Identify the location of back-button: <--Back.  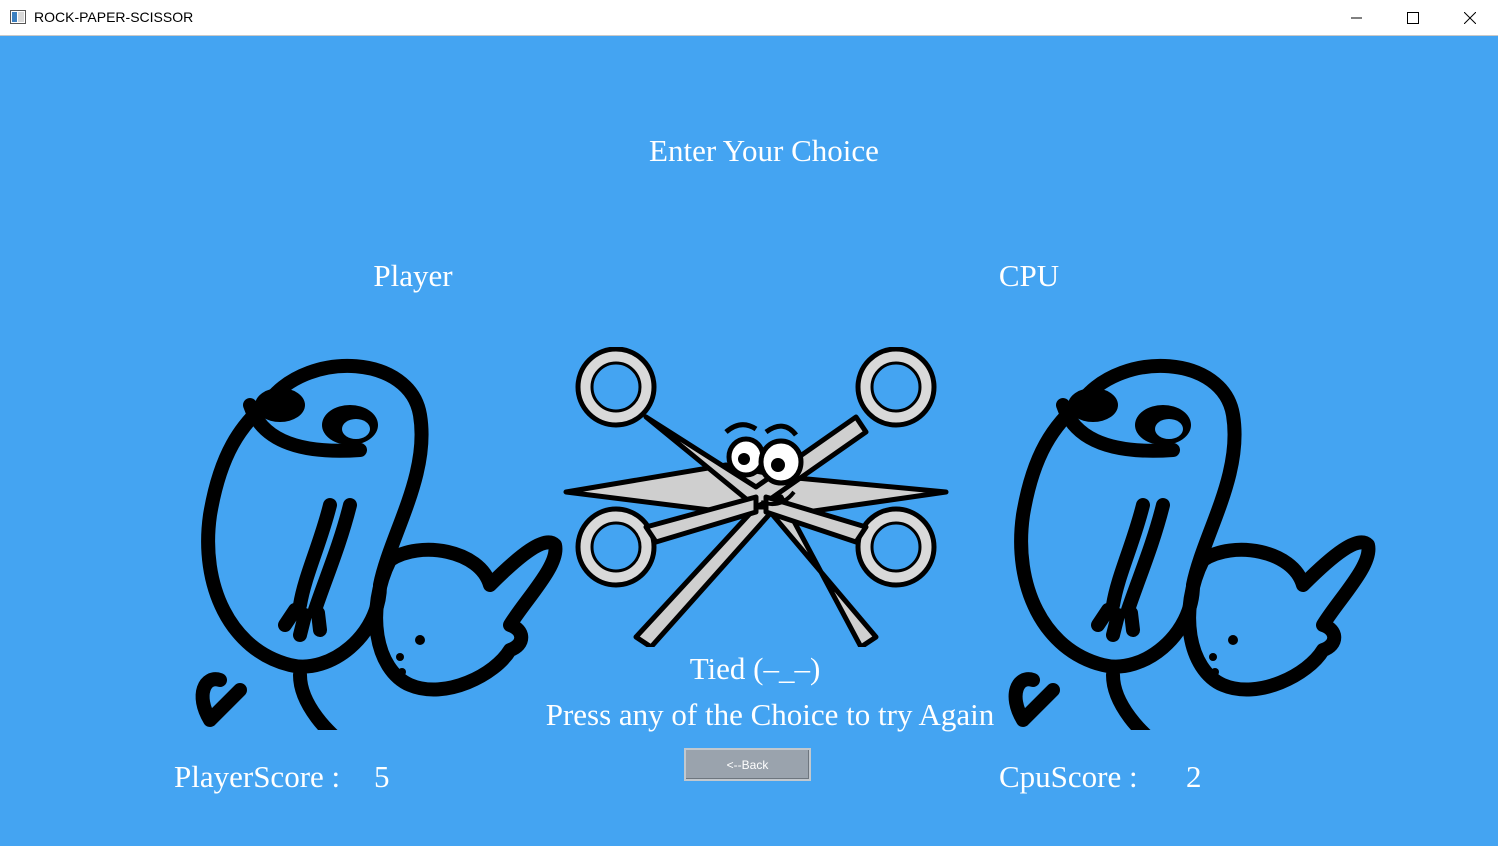
(747, 764).